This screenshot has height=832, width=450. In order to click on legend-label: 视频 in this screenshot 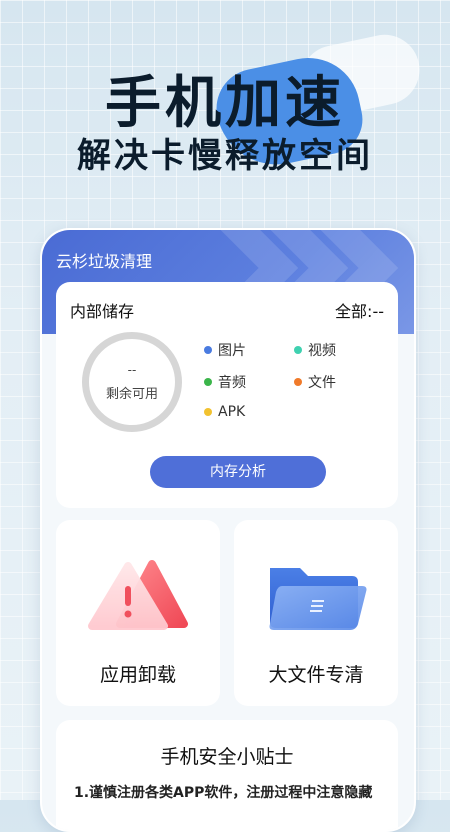, I will do `click(322, 351)`.